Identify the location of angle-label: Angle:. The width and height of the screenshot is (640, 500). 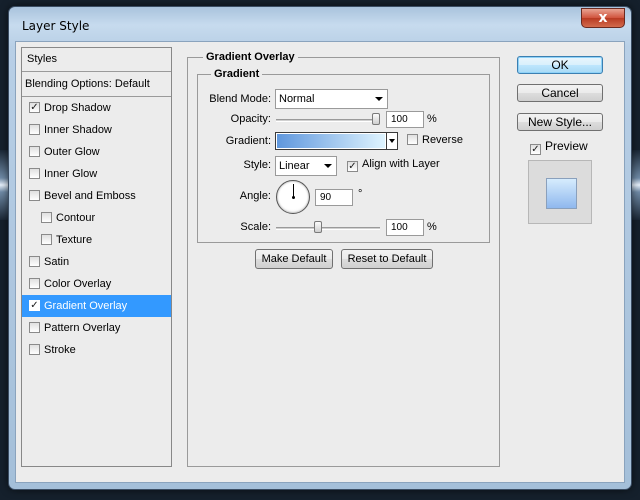
(255, 196).